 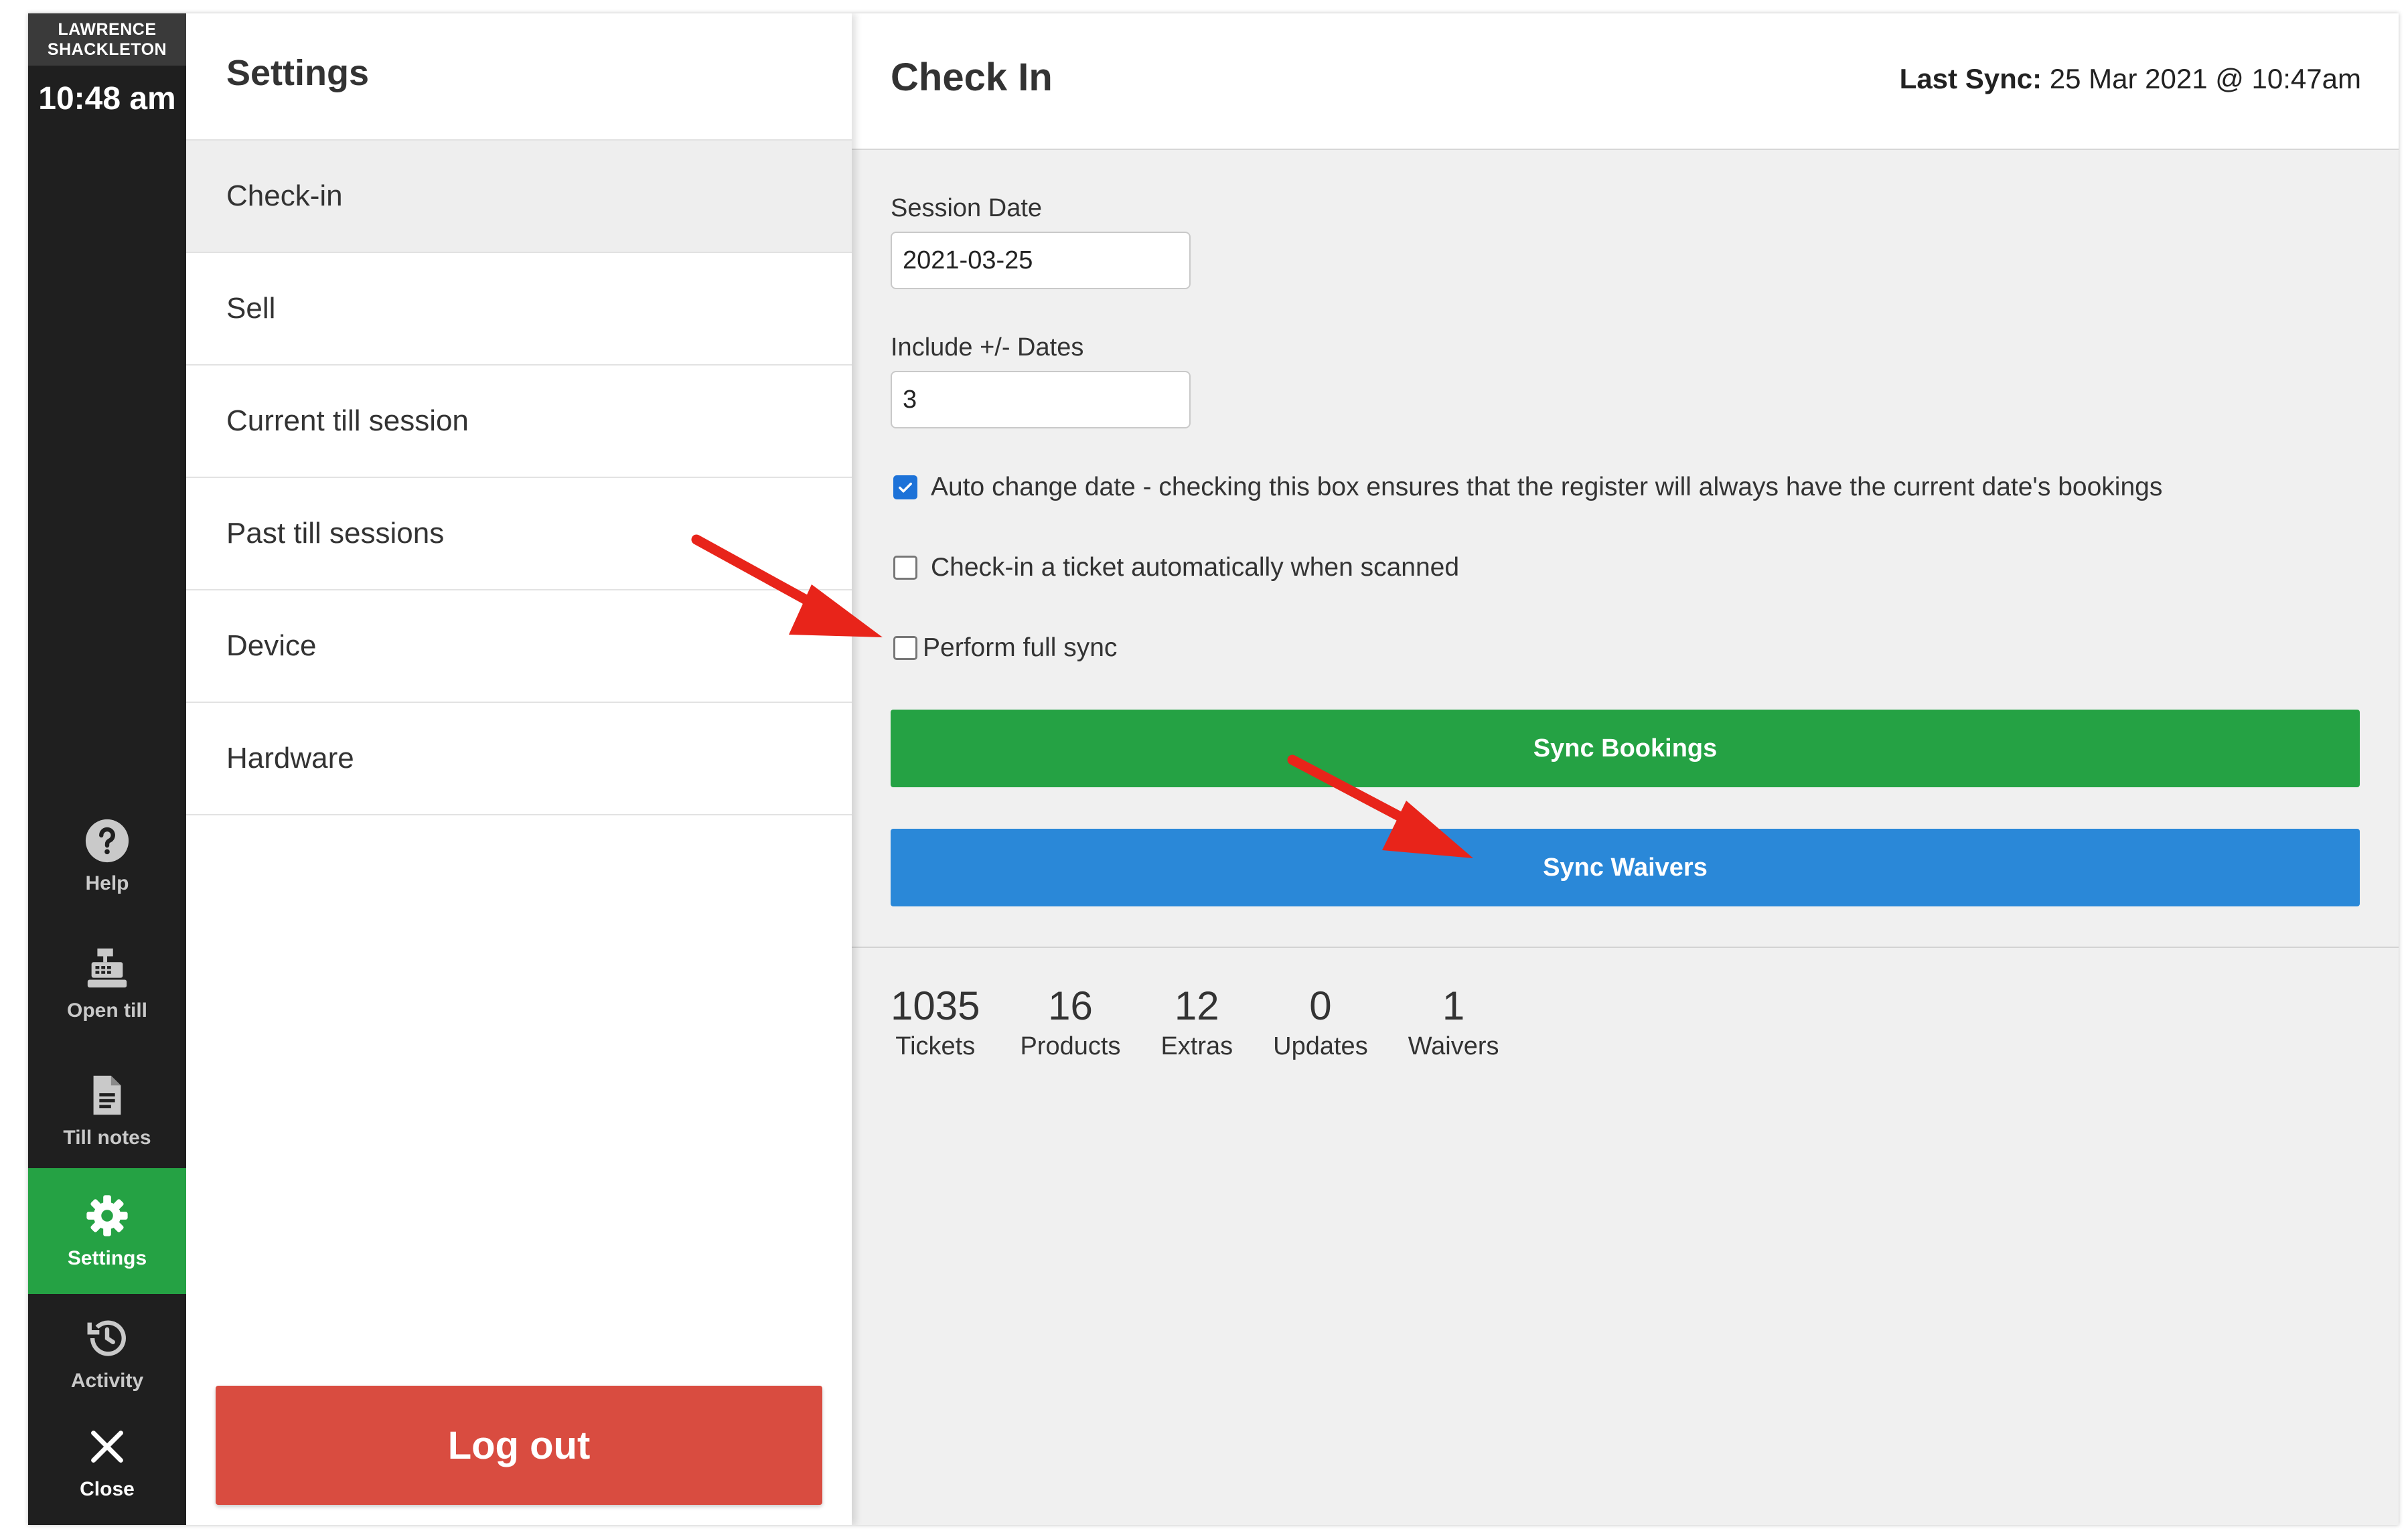 I want to click on user-first-name: LAWRENCE, so click(x=107, y=29).